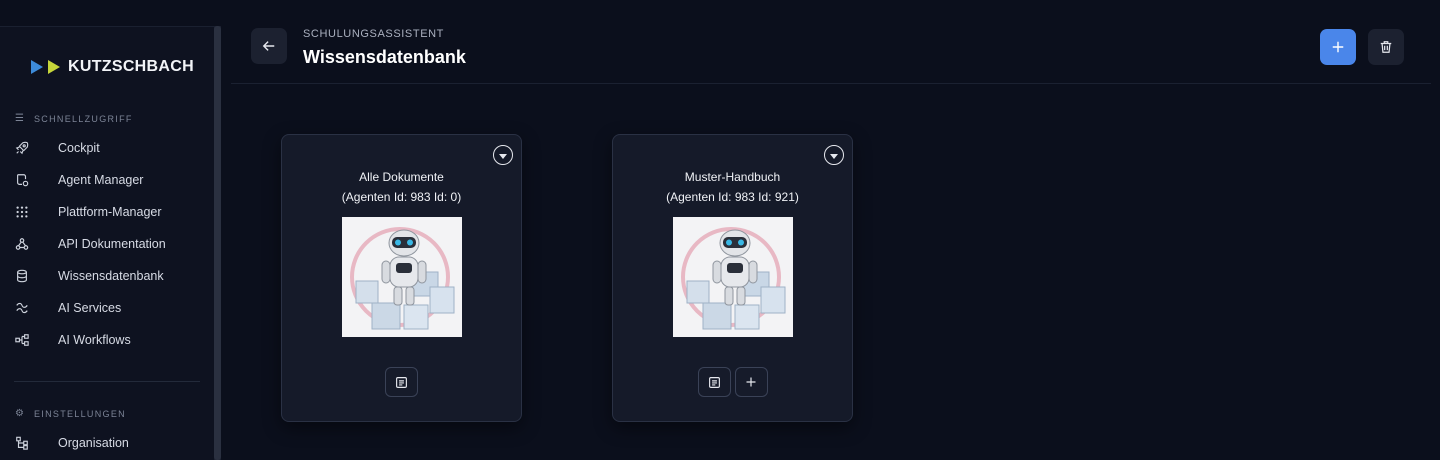 The height and width of the screenshot is (460, 1440). I want to click on sidebar-item-label: Plattform-Manager, so click(110, 212).